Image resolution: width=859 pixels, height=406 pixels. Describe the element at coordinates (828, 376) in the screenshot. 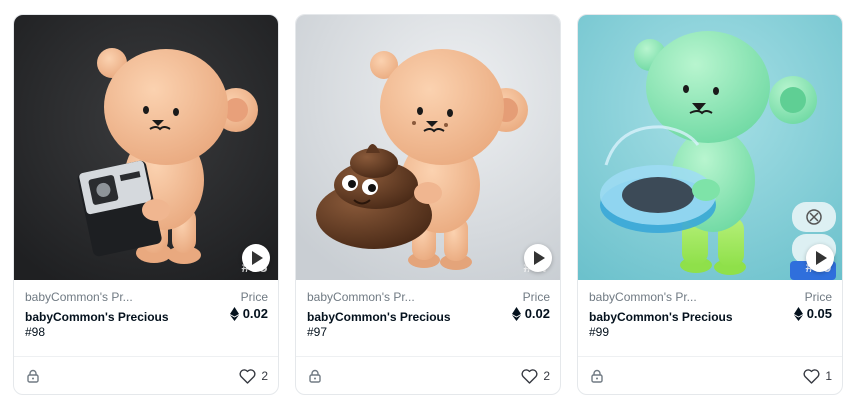

I see `like-count: 1` at that location.